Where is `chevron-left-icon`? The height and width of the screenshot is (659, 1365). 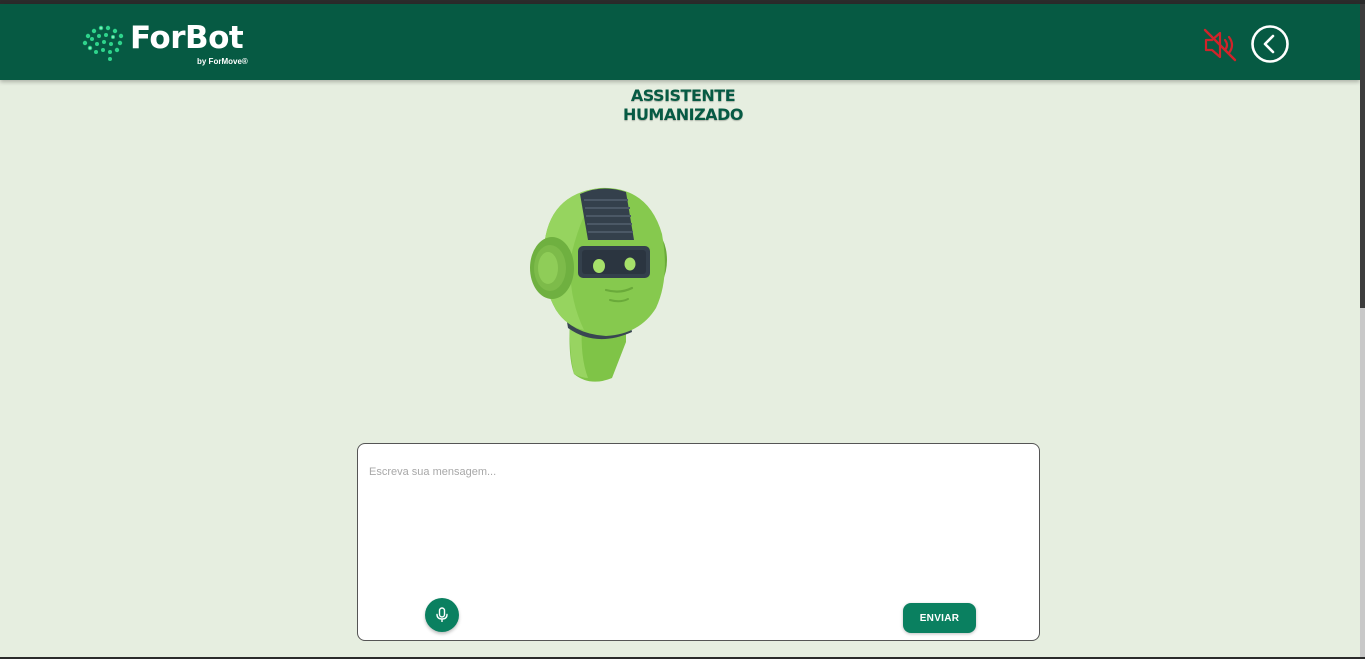
chevron-left-icon is located at coordinates (1270, 44).